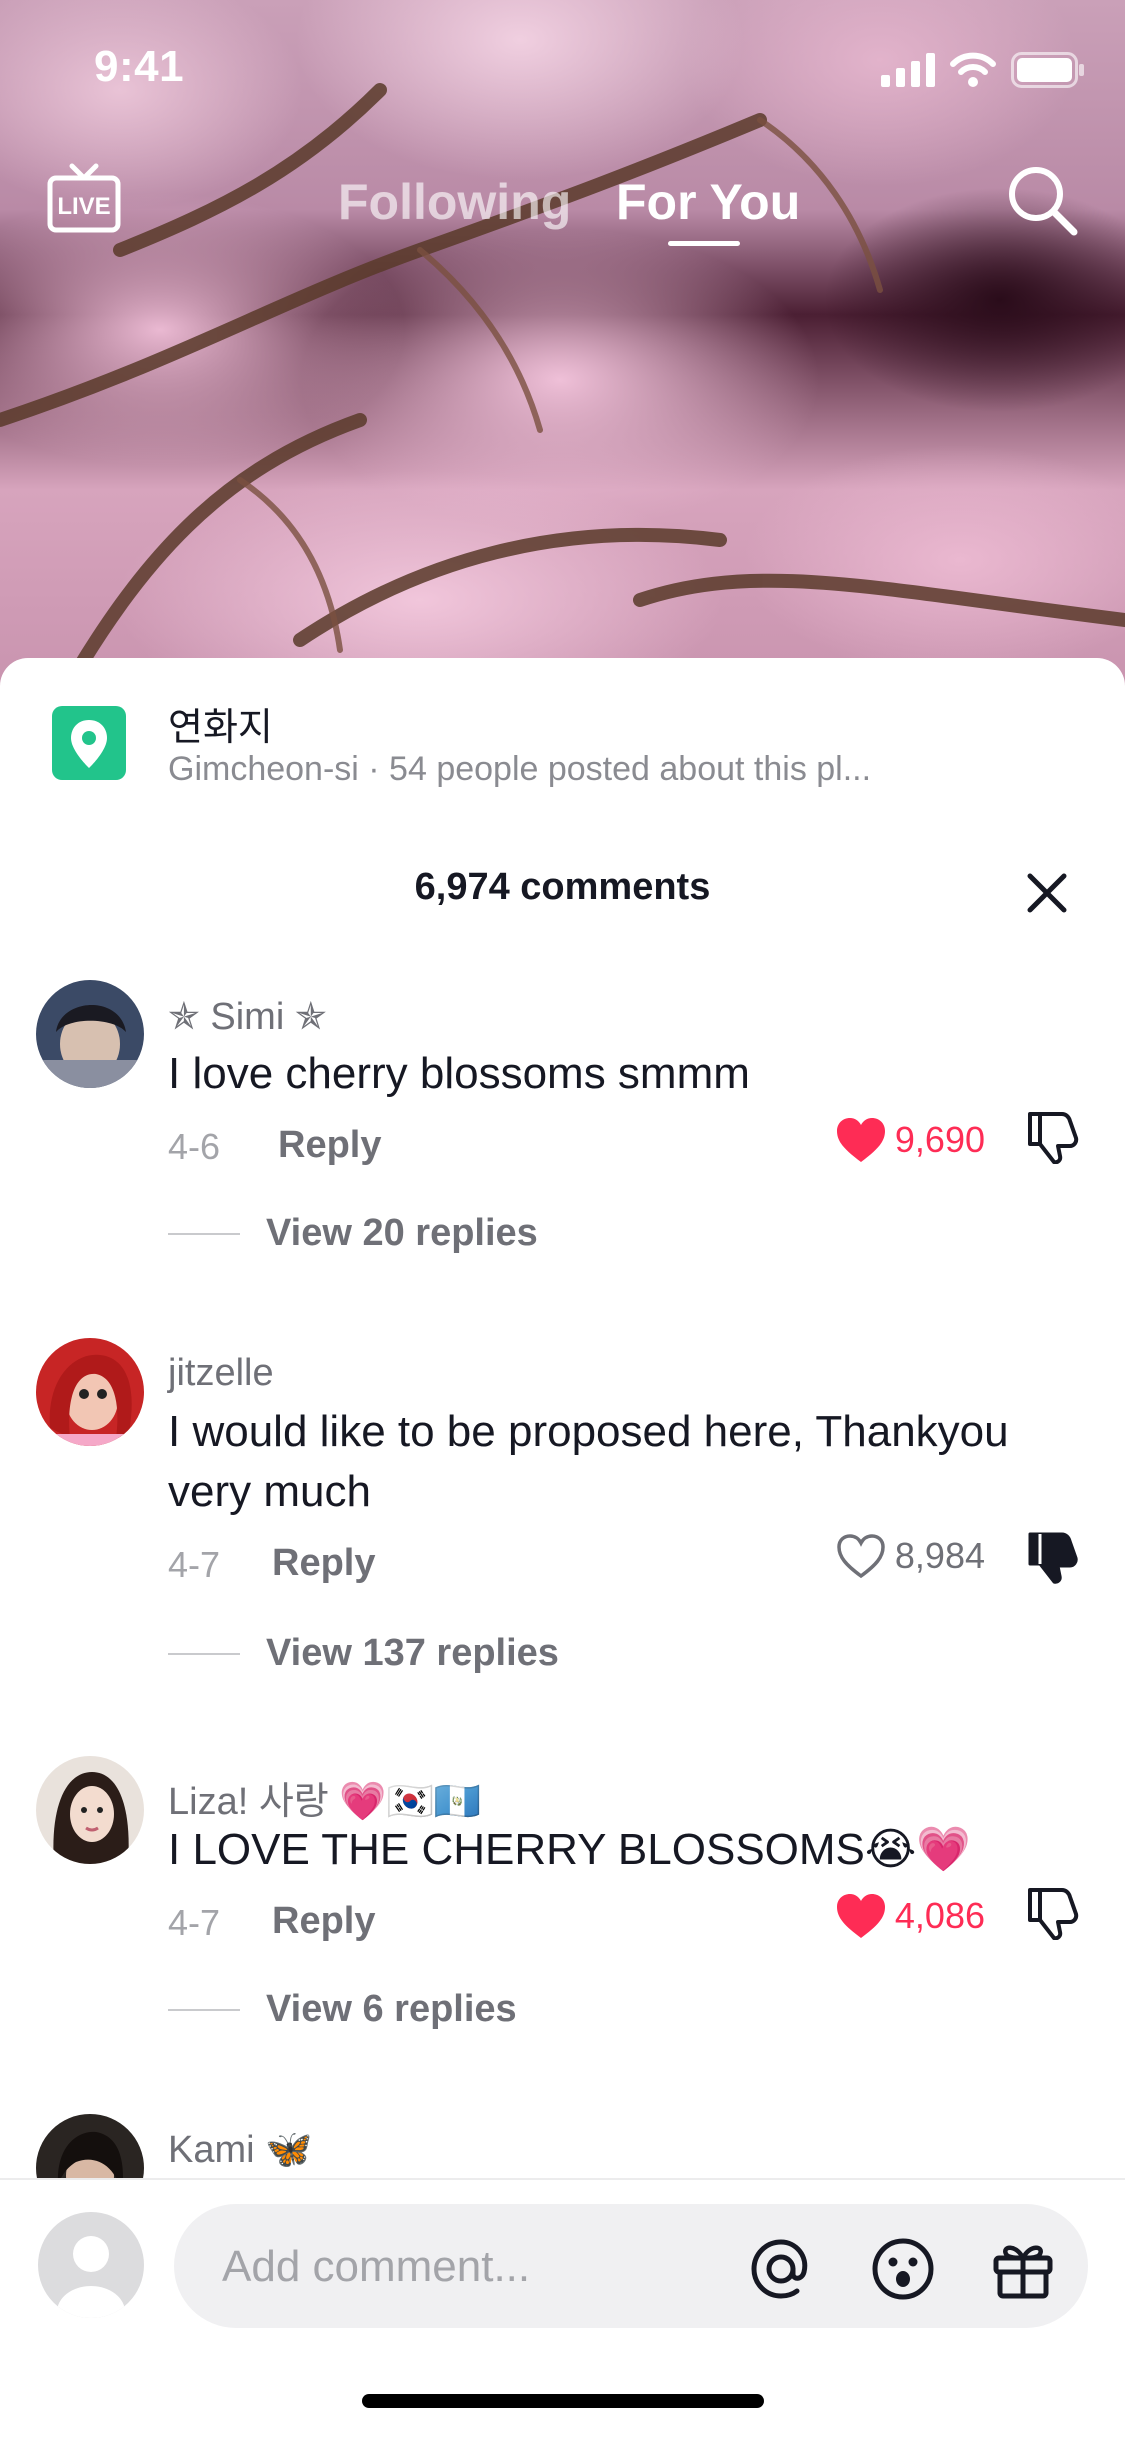 The height and width of the screenshot is (2438, 1125). What do you see at coordinates (139, 66) in the screenshot?
I see `status-time: 9:41` at bounding box center [139, 66].